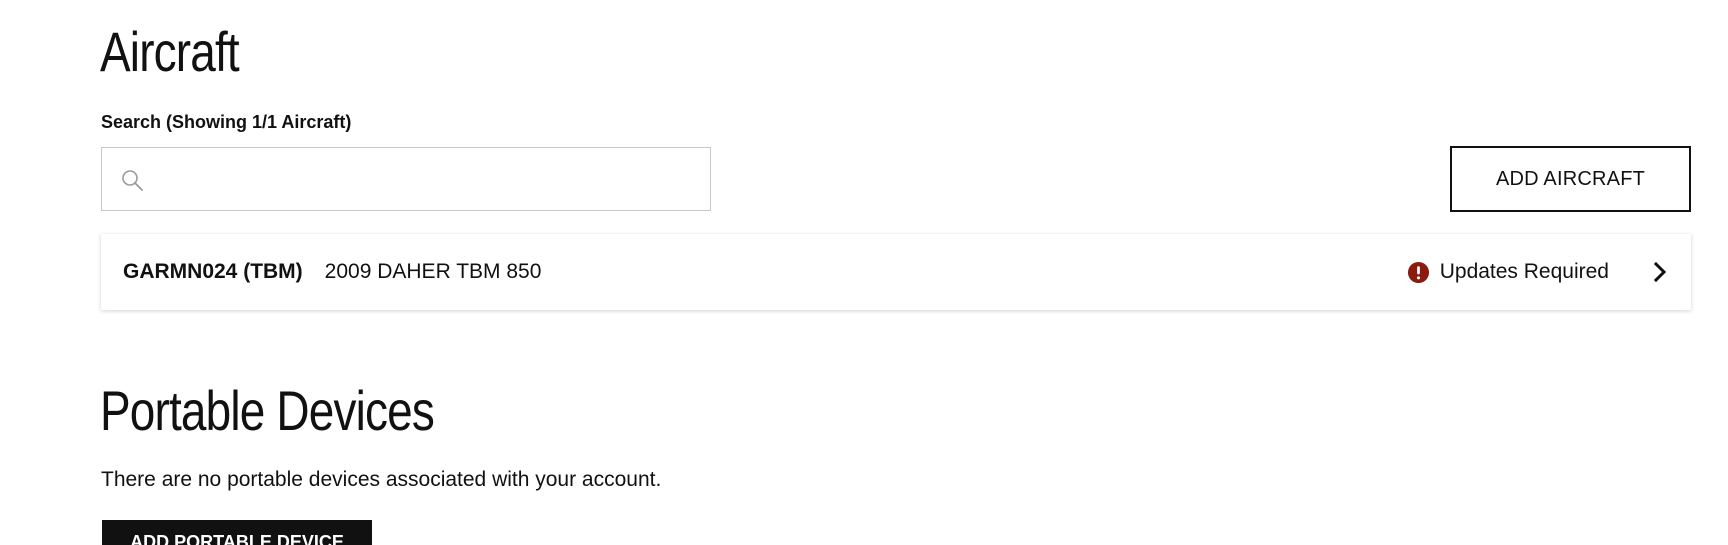 This screenshot has height=545, width=1728. Describe the element at coordinates (1660, 272) in the screenshot. I see `chevron-right-icon` at that location.